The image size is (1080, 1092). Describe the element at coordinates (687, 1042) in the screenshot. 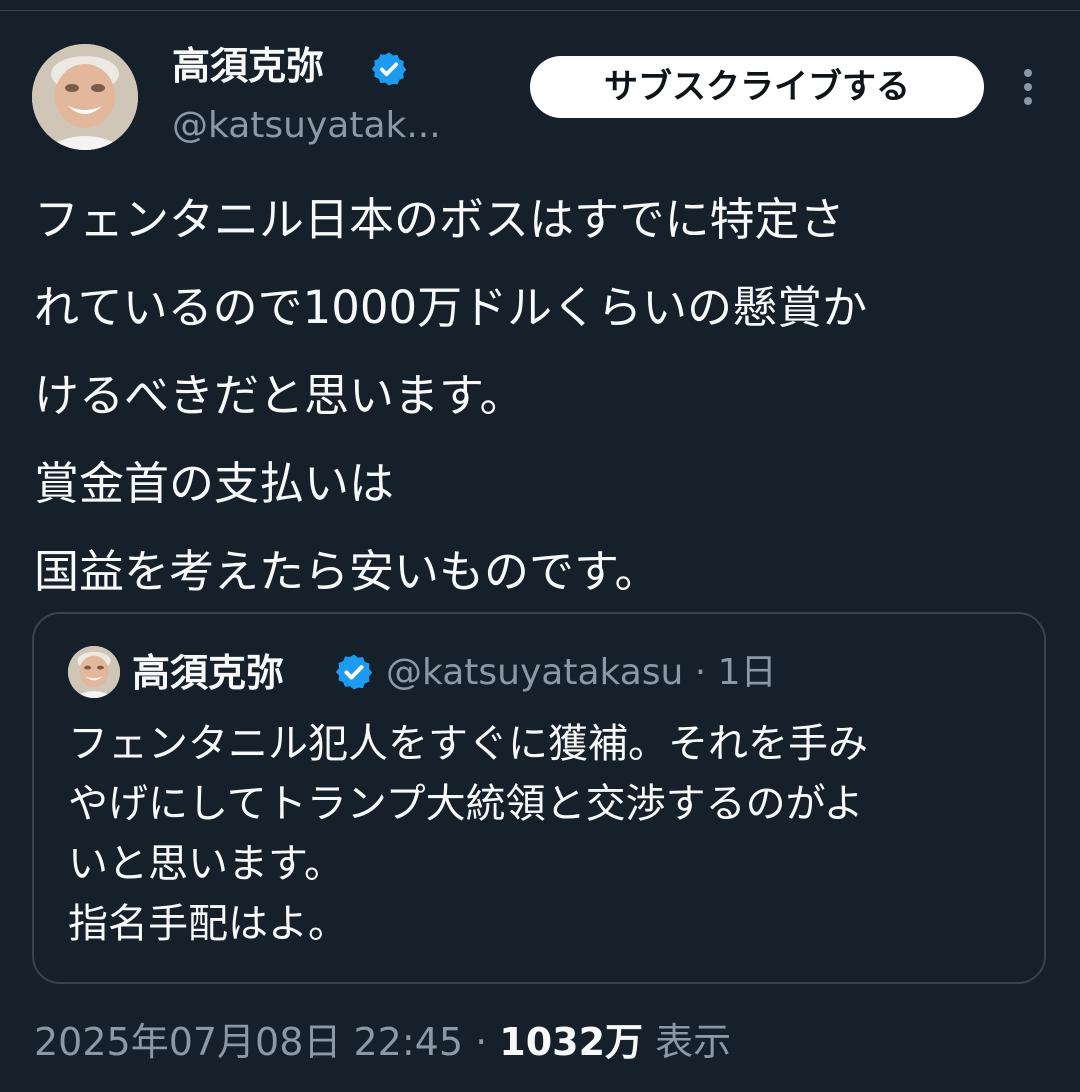

I see `views-label: 表示` at that location.